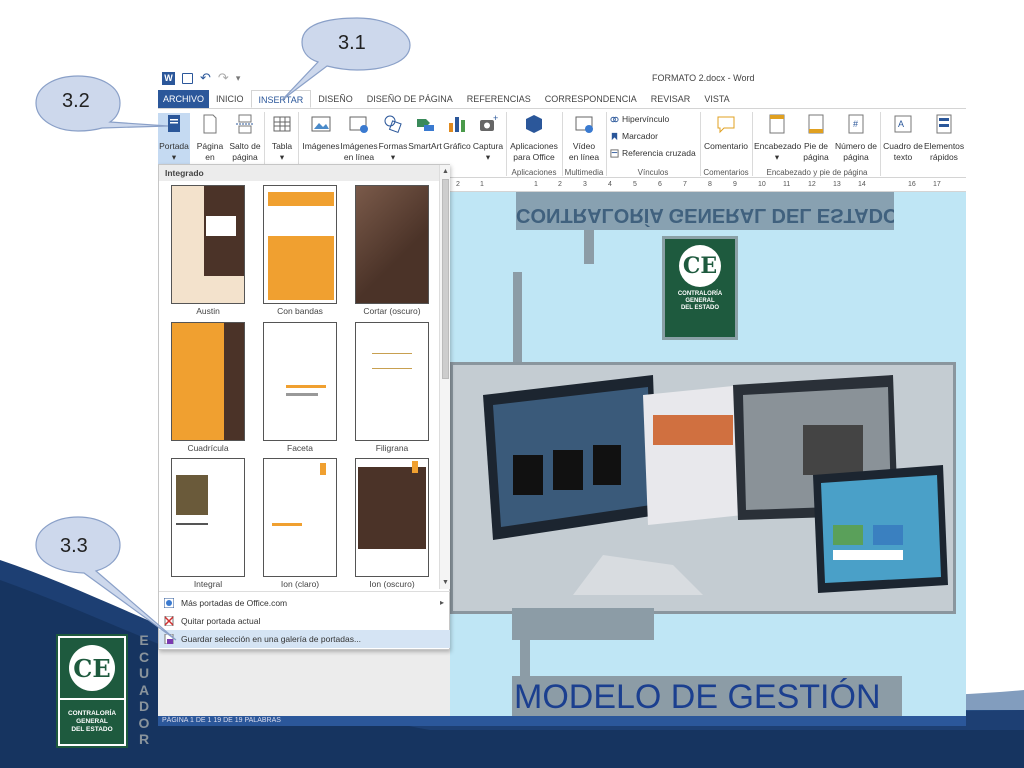 This screenshot has width=1024, height=768. What do you see at coordinates (92, 721) in the screenshot?
I see `logo-text: GENERAL` at bounding box center [92, 721].